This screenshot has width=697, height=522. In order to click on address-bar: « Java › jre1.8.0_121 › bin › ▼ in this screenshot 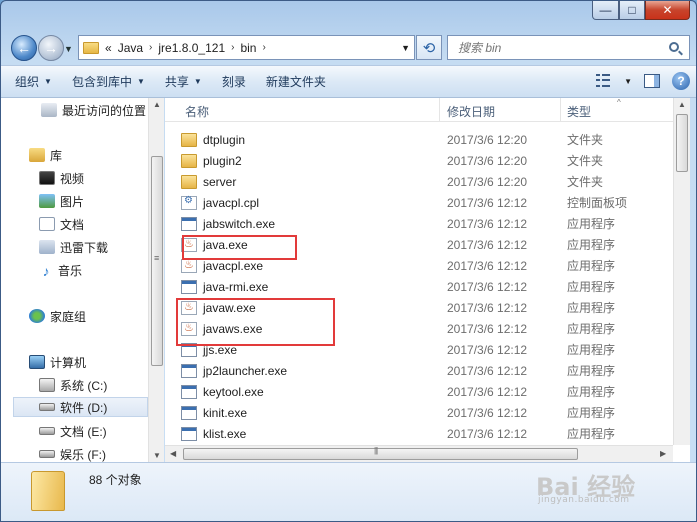, I will do `click(246, 47)`.